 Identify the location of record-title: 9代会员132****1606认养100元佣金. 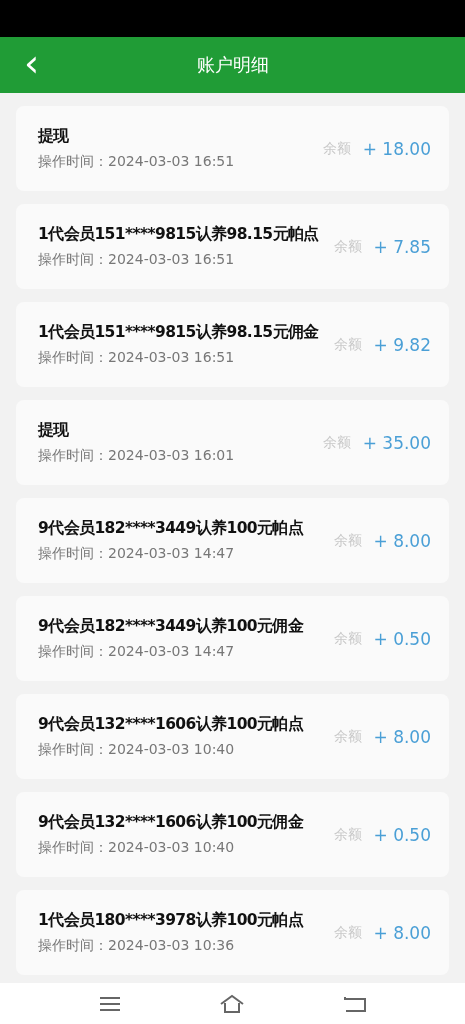
(171, 822).